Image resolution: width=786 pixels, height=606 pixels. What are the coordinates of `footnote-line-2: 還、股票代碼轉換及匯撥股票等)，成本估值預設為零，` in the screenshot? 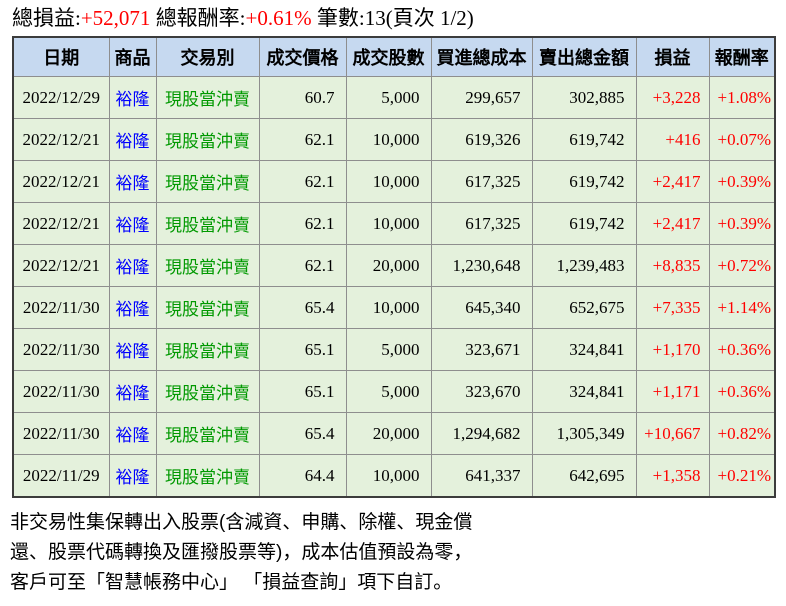 It's located at (241, 552).